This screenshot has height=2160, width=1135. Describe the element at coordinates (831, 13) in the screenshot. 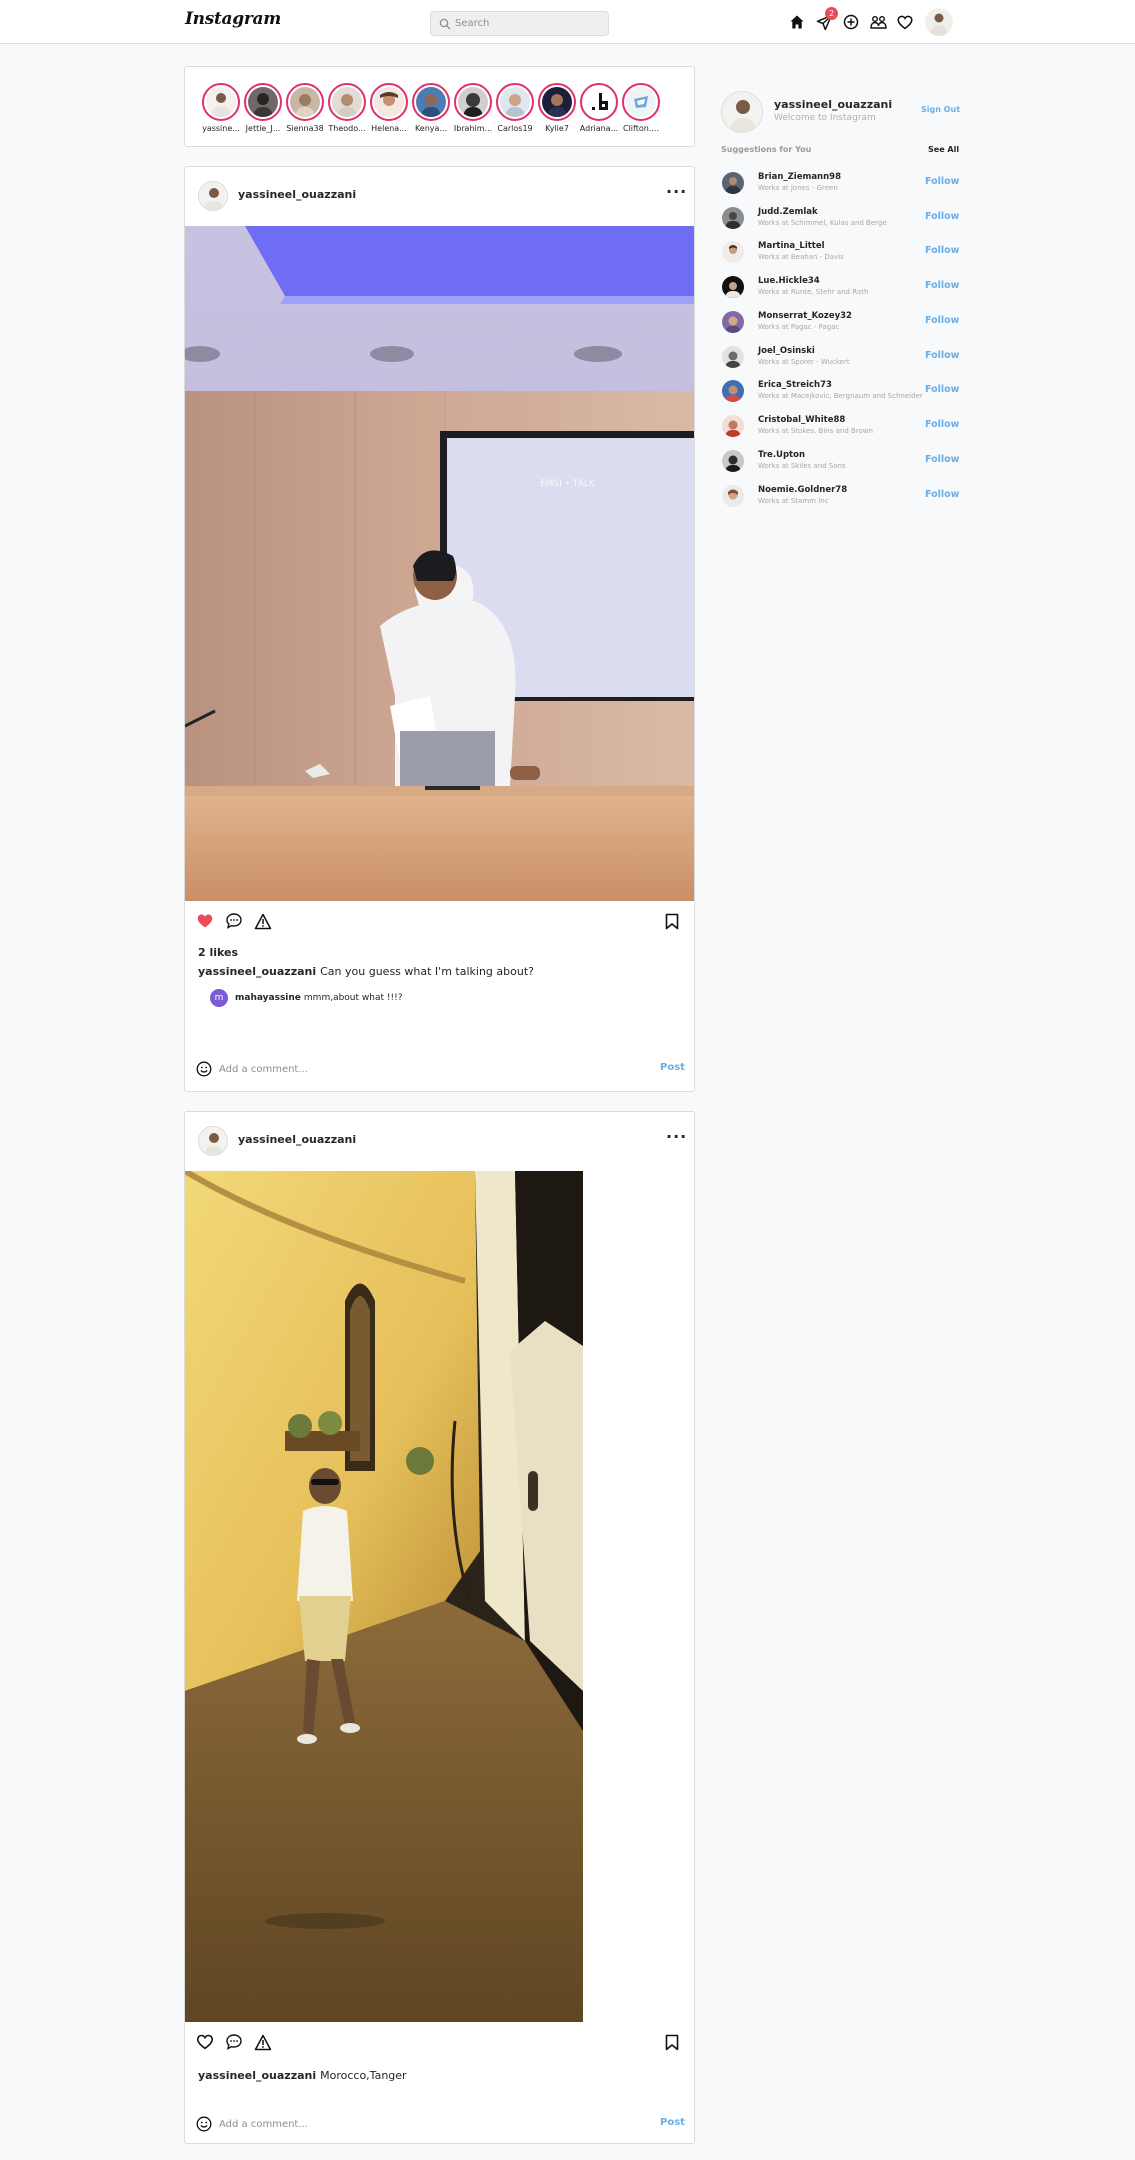

I see `messages-badge: 2` at that location.